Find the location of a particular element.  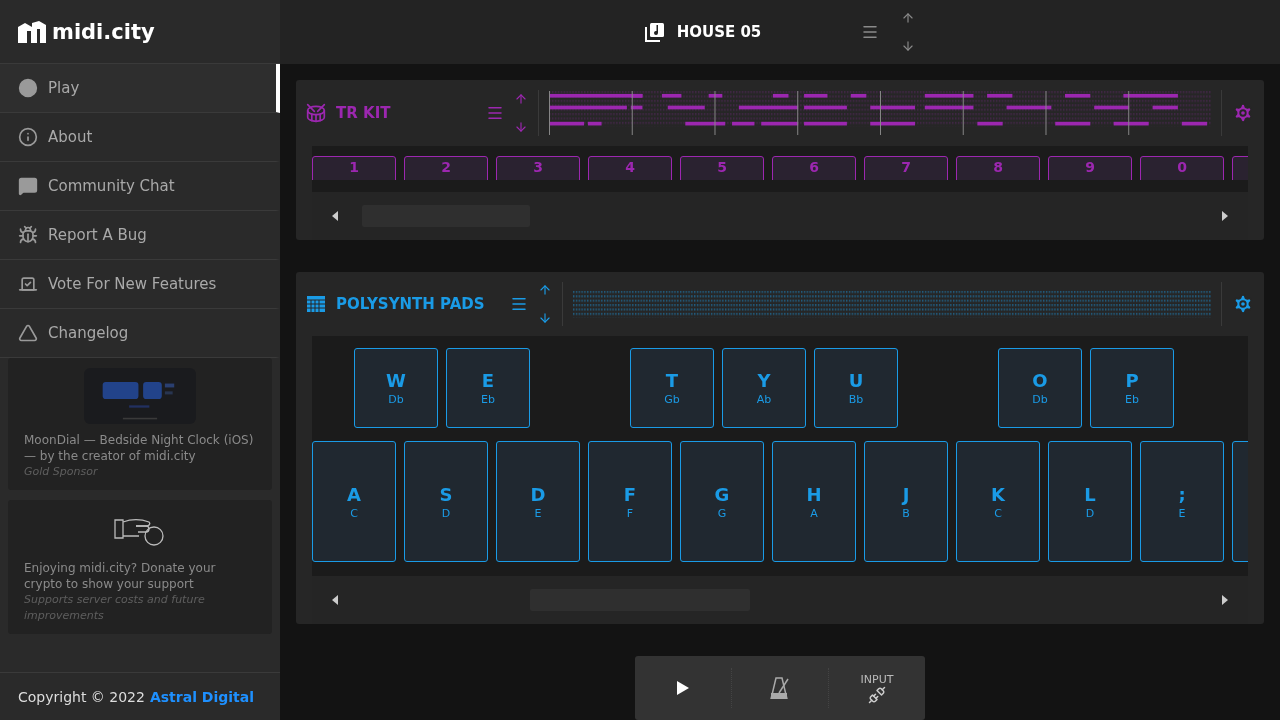

sponsor-text: MoonDial — Bedside Night Clock (iOS) — by the creator of midi.city is located at coordinates (139, 448).